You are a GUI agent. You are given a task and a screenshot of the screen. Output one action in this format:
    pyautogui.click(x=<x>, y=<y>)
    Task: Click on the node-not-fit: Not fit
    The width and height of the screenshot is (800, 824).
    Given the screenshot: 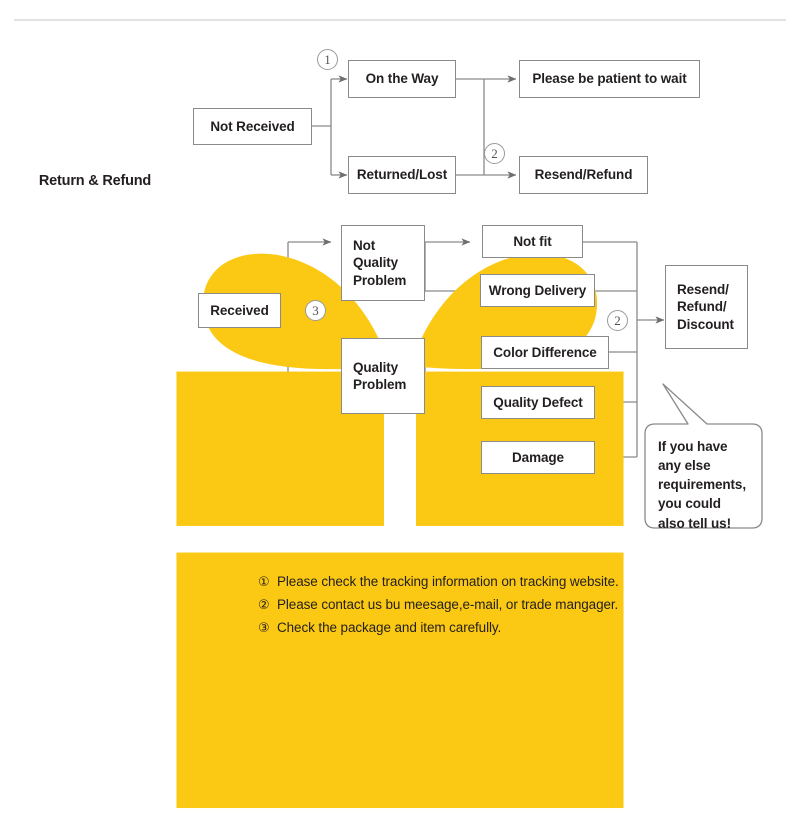 What is the action you would take?
    pyautogui.click(x=532, y=241)
    